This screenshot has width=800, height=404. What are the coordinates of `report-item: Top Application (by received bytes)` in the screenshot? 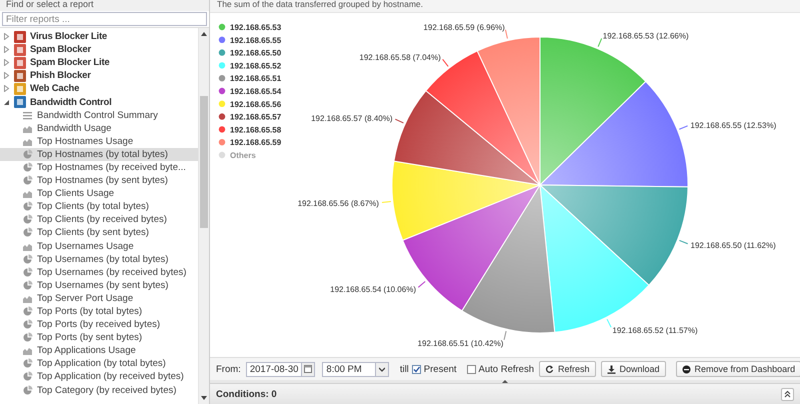 It's located at (99, 377).